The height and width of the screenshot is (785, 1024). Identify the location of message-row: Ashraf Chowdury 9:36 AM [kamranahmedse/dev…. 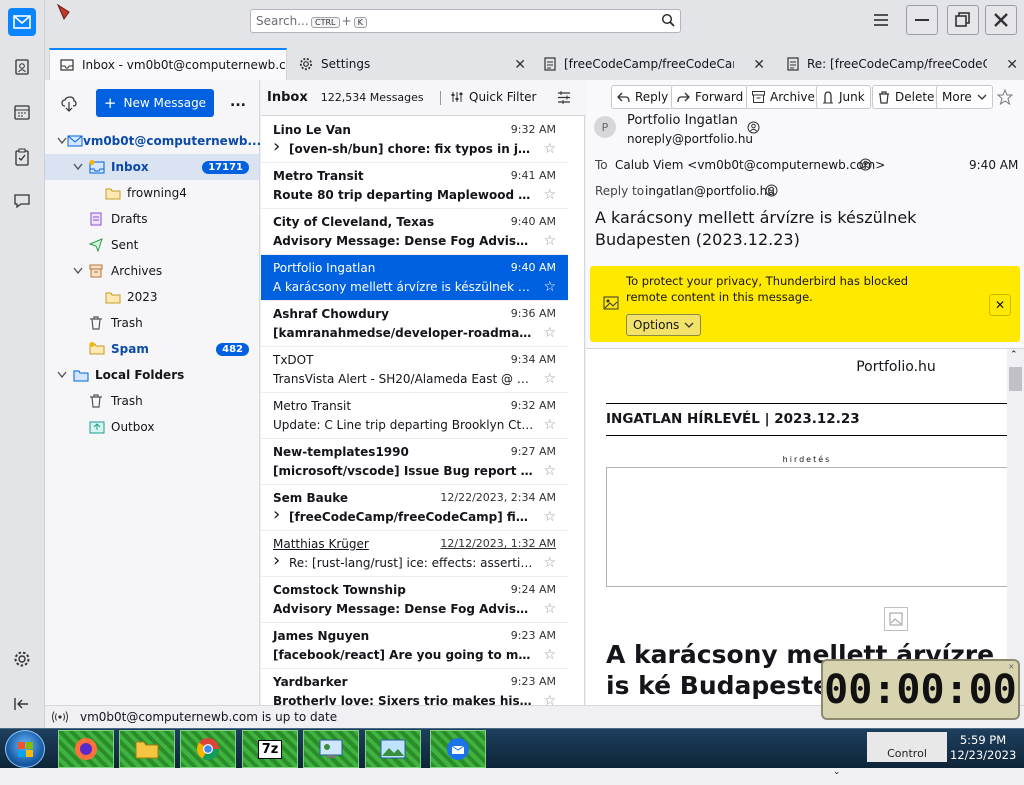
(414, 324).